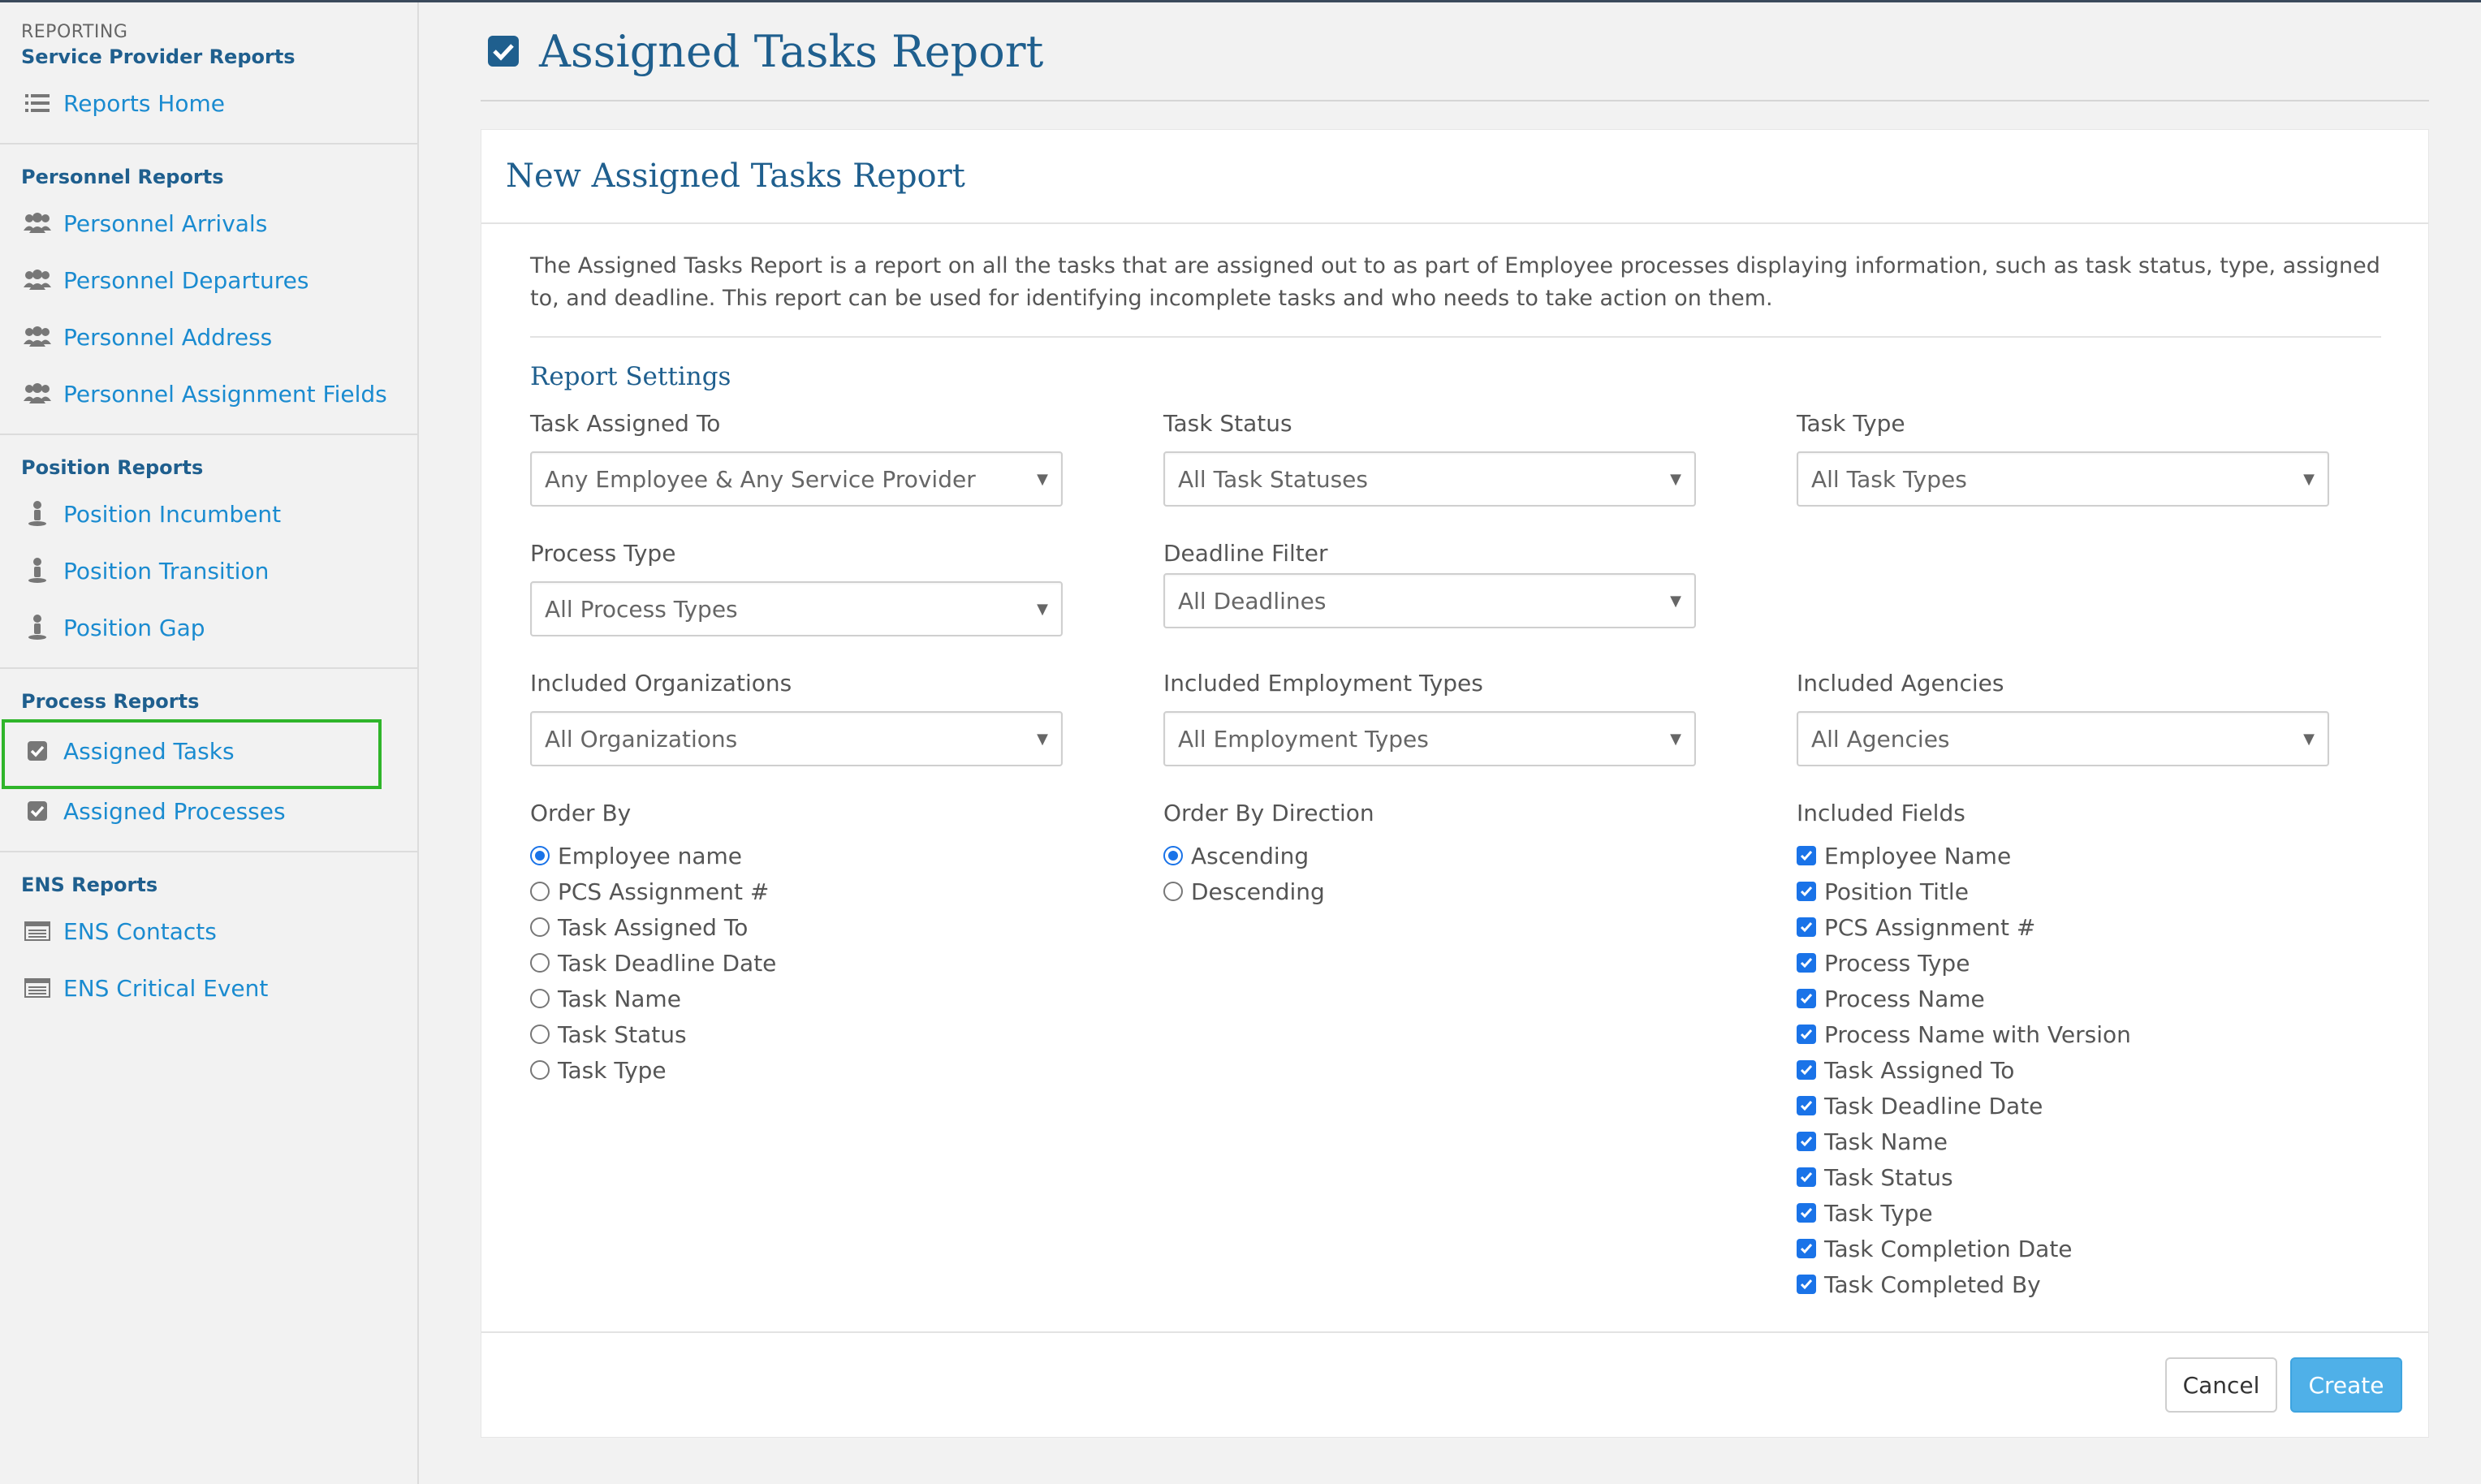 This screenshot has width=2481, height=1484. Describe the element at coordinates (2063, 479) in the screenshot. I see `task-type-select: All Task Types ▼` at that location.